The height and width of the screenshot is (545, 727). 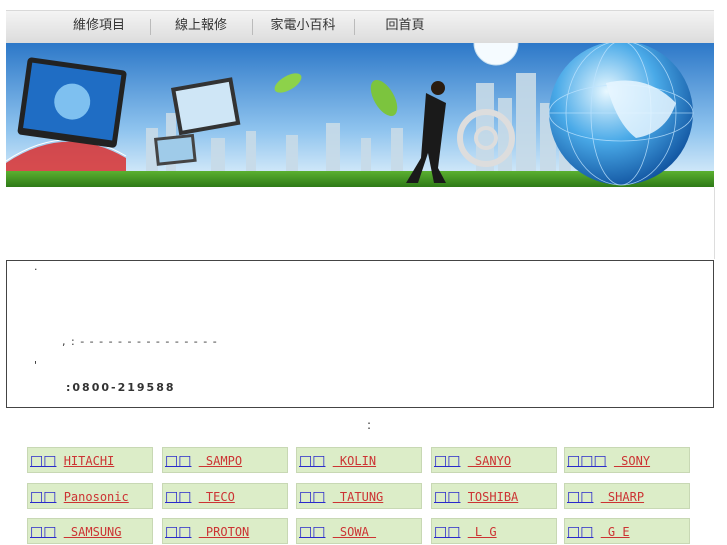 What do you see at coordinates (369, 425) in the screenshot?
I see `brand-list-heading: :` at bounding box center [369, 425].